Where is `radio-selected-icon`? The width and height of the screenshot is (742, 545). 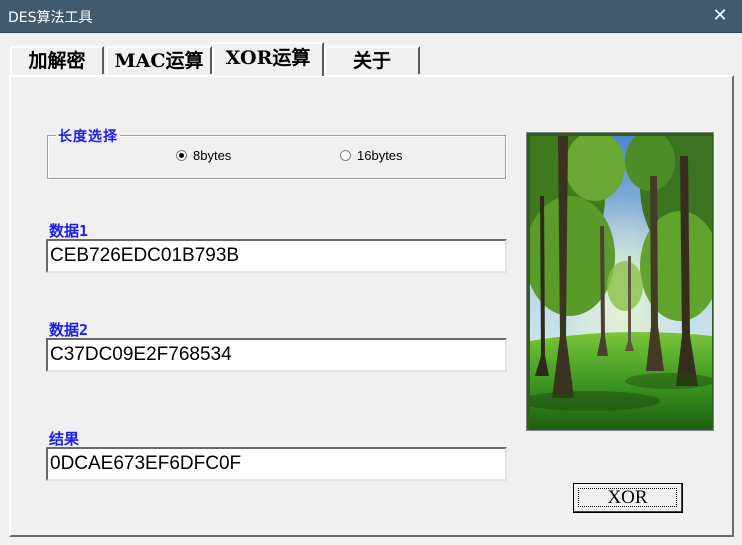
radio-selected-icon is located at coordinates (181, 155).